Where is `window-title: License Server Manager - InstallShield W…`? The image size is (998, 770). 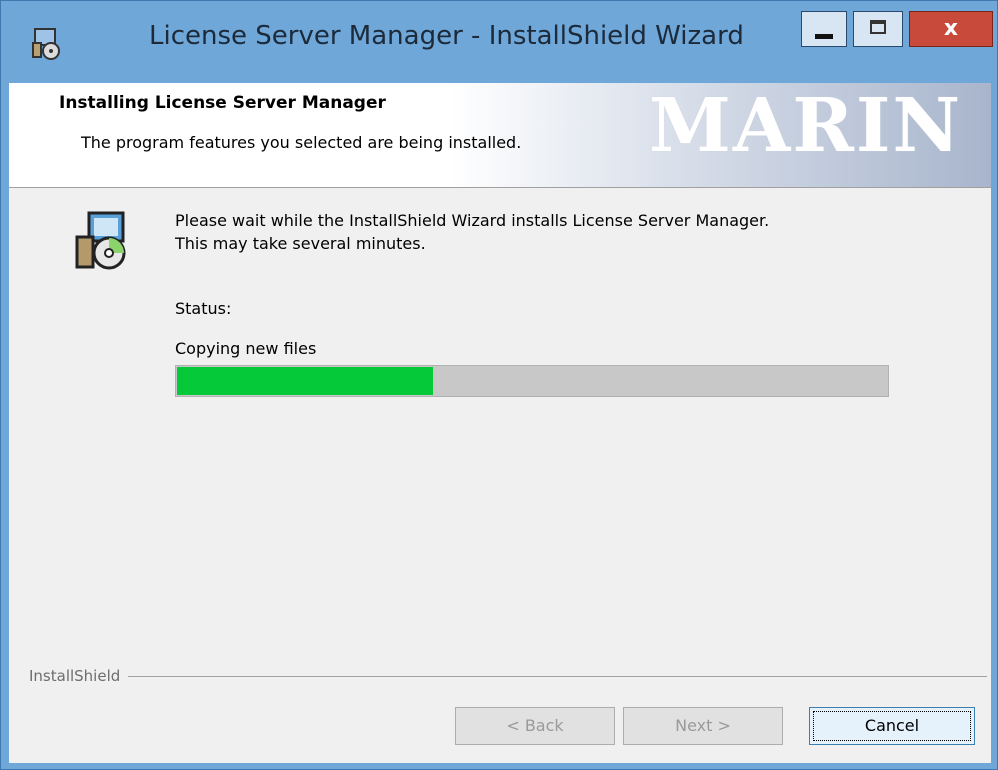 window-title: License Server Manager - InstallShield W… is located at coordinates (446, 36).